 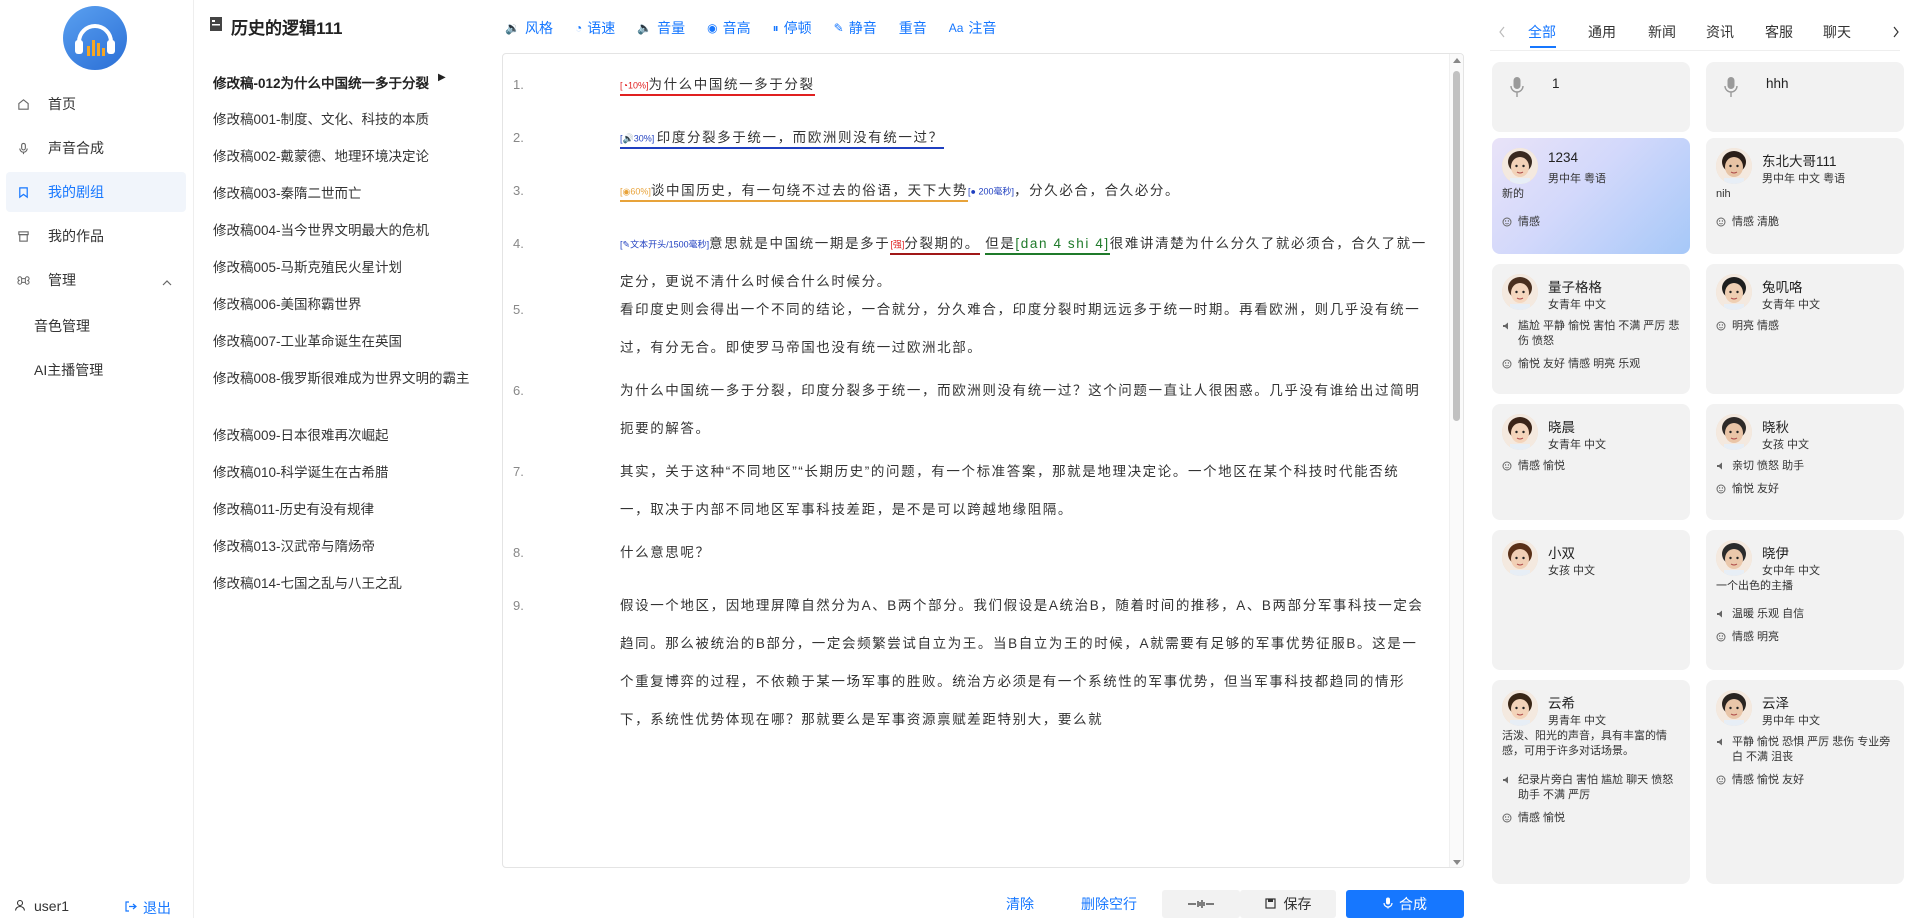 I want to click on document-item: 修改稿001-制度、文化、科技的本质, so click(x=343, y=119).